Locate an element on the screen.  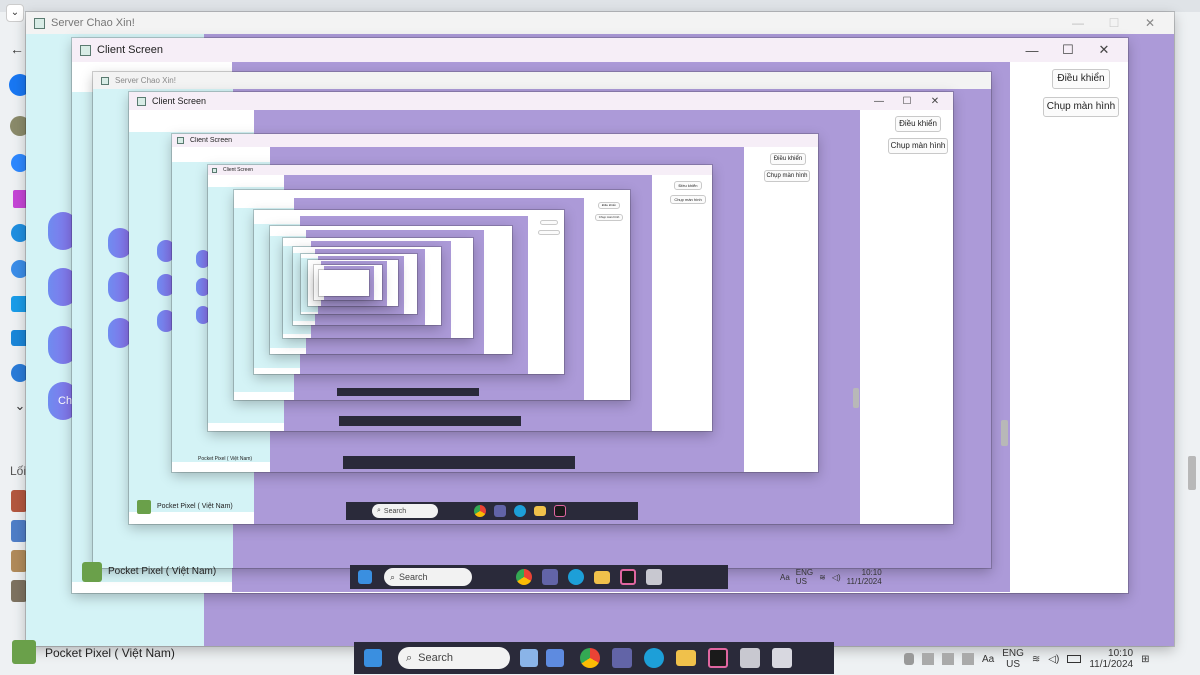
notification-icon: ⊞ is located at coordinates (1145, 659).